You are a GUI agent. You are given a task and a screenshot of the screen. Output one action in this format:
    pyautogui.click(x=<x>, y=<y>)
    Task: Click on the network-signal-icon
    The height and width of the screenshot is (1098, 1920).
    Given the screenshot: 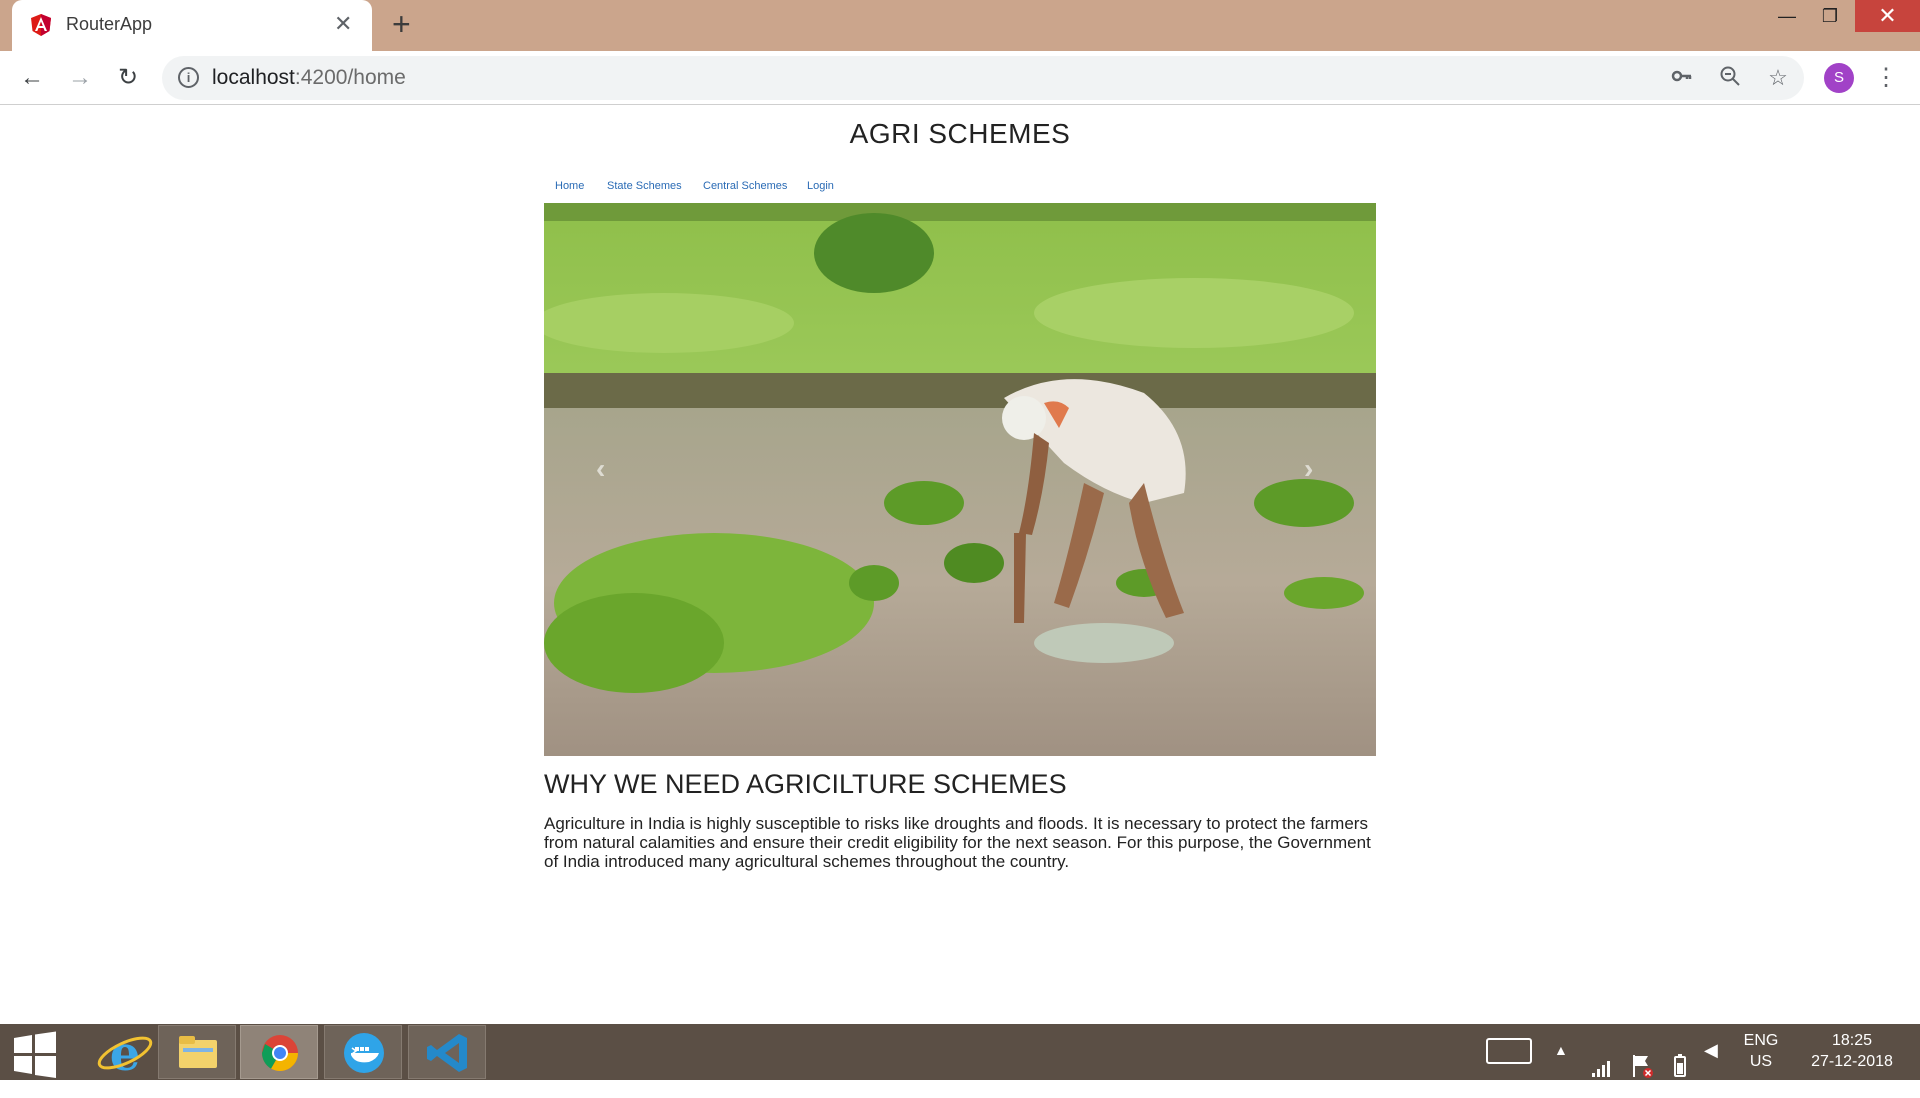 What is the action you would take?
    pyautogui.click(x=1601, y=1068)
    